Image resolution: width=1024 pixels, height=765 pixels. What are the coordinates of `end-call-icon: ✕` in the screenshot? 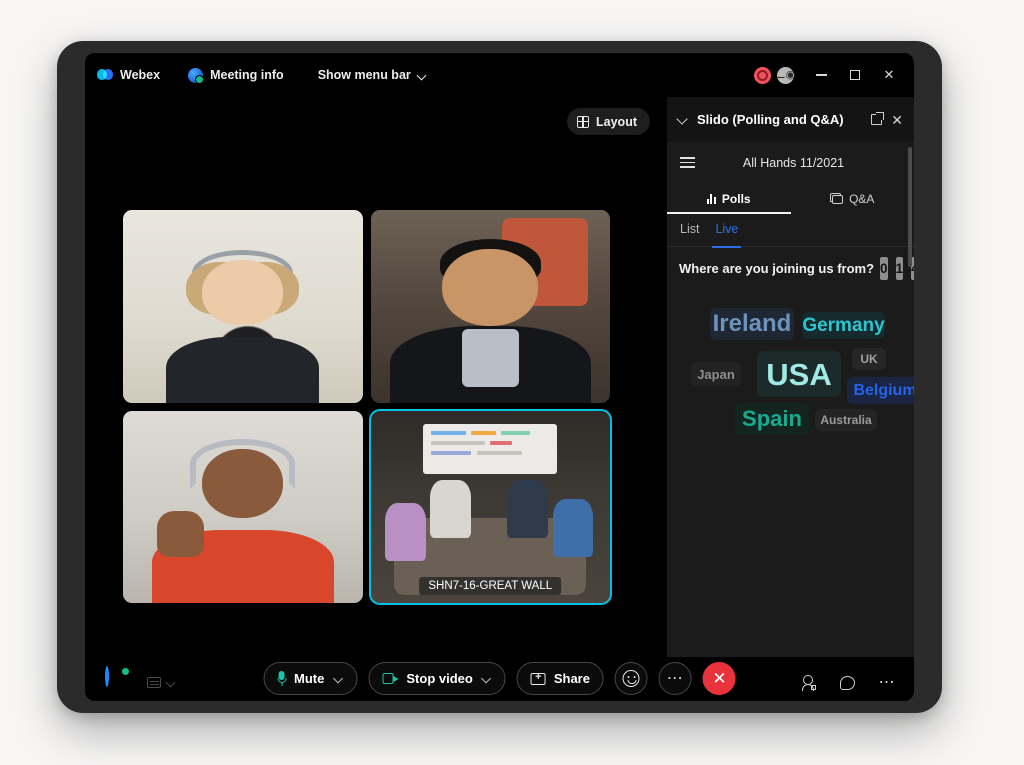 It's located at (719, 678).